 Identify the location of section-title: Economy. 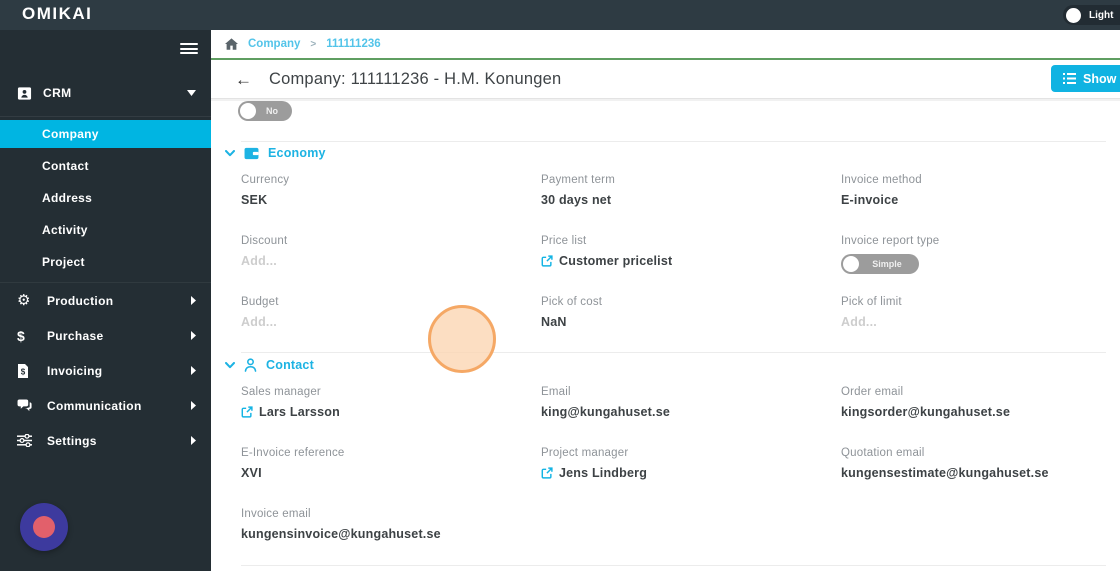
(297, 153).